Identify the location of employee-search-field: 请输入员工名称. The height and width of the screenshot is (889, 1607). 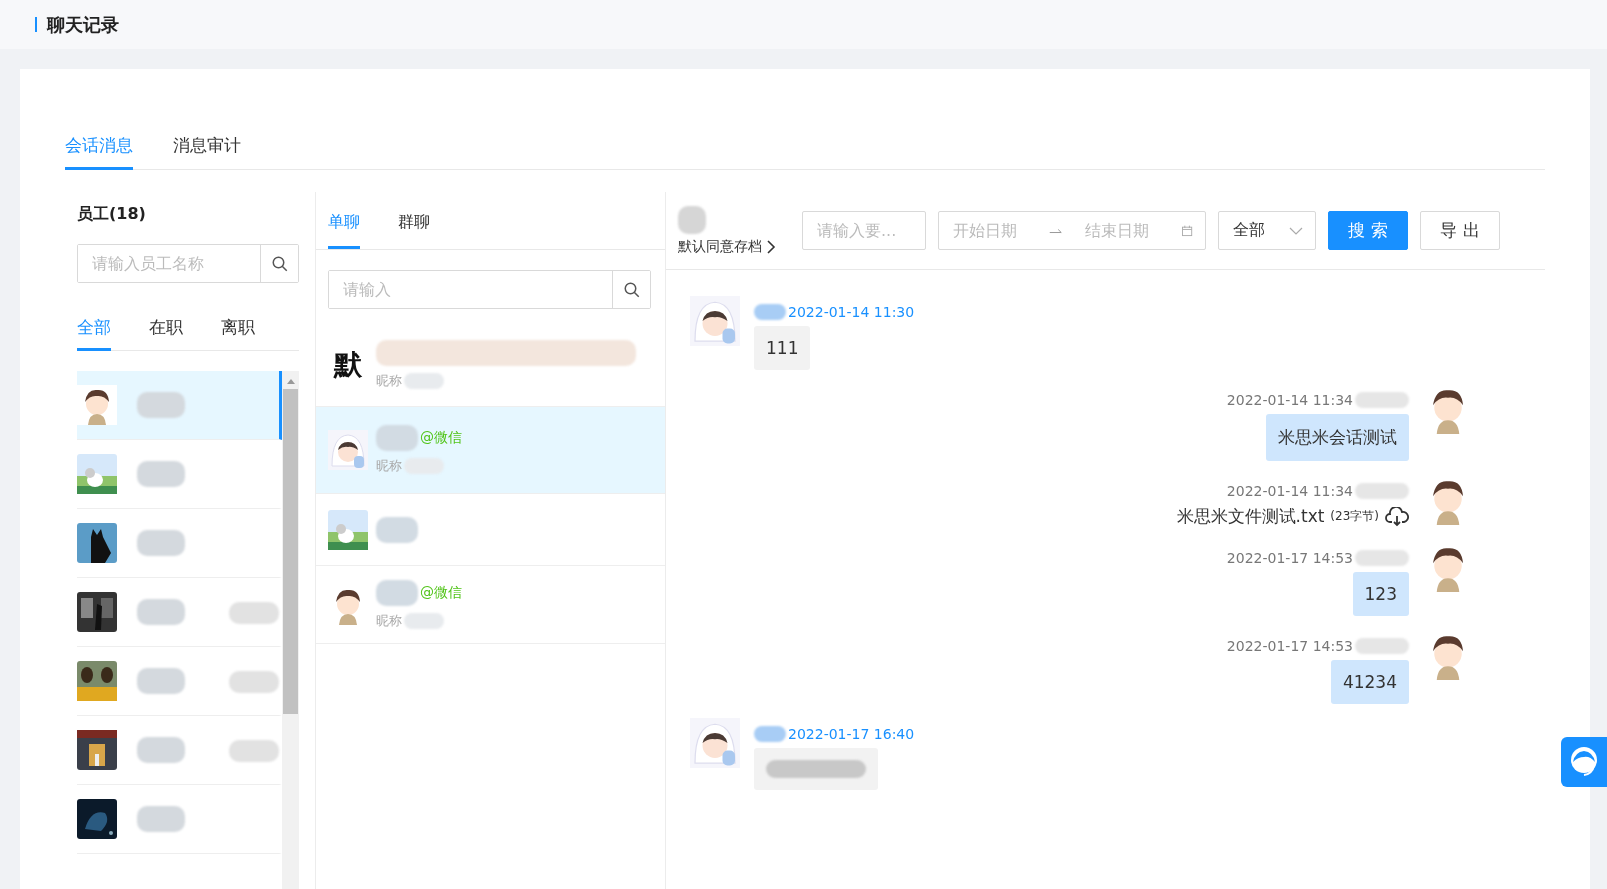
(188, 263).